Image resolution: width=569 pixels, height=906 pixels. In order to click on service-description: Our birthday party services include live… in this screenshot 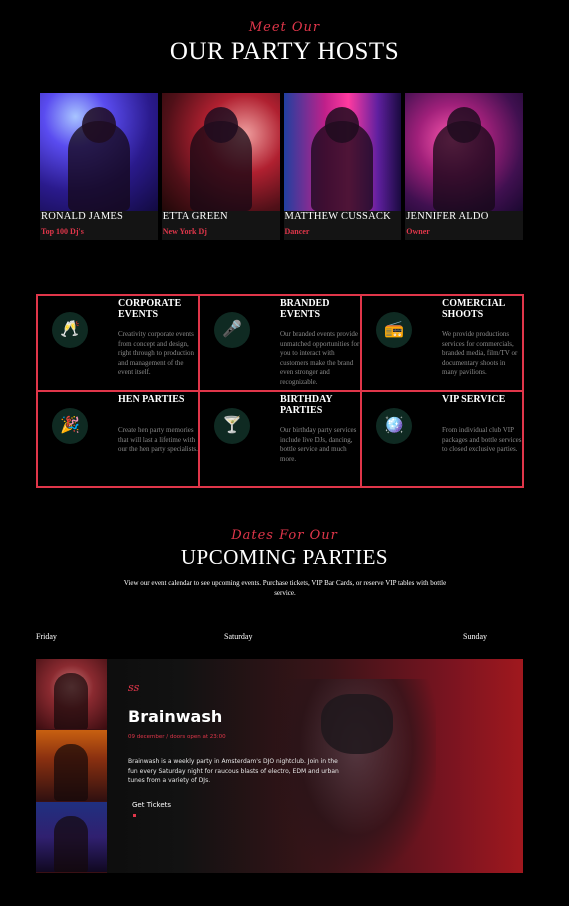, I will do `click(318, 444)`.